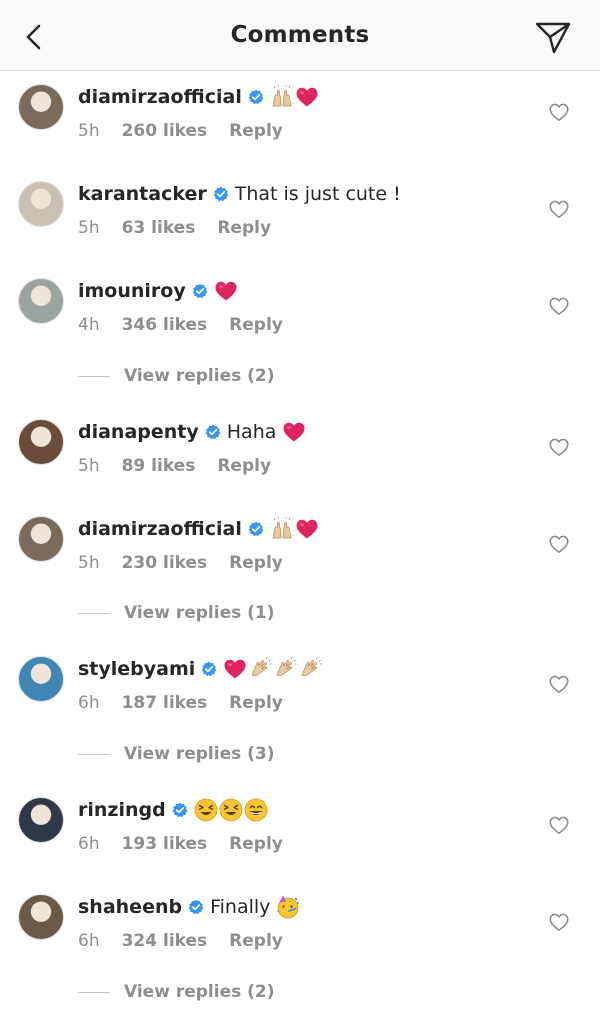 This screenshot has width=600, height=1035. I want to click on comment-meta: 4h 346 likes Reply, so click(191, 325).